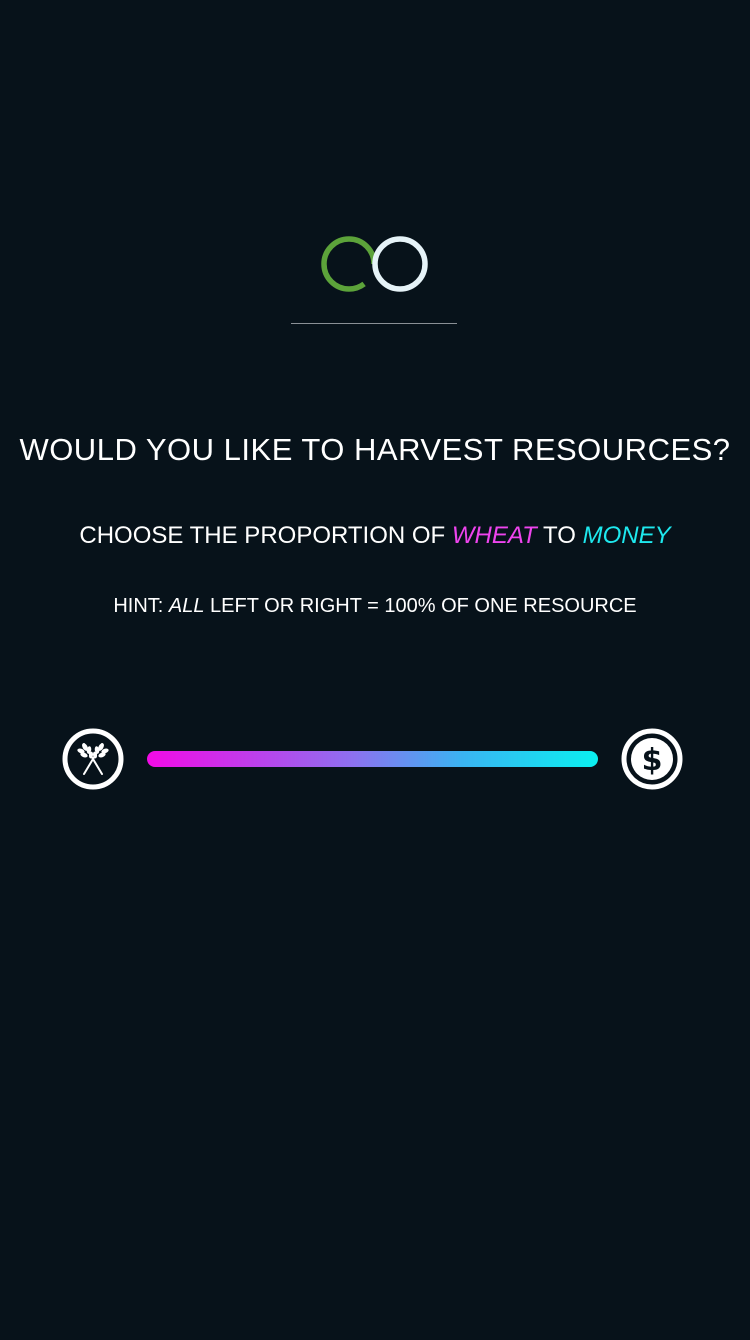 Image resolution: width=750 pixels, height=1340 pixels. What do you see at coordinates (559, 535) in the screenshot?
I see `instruction-mid: TO` at bounding box center [559, 535].